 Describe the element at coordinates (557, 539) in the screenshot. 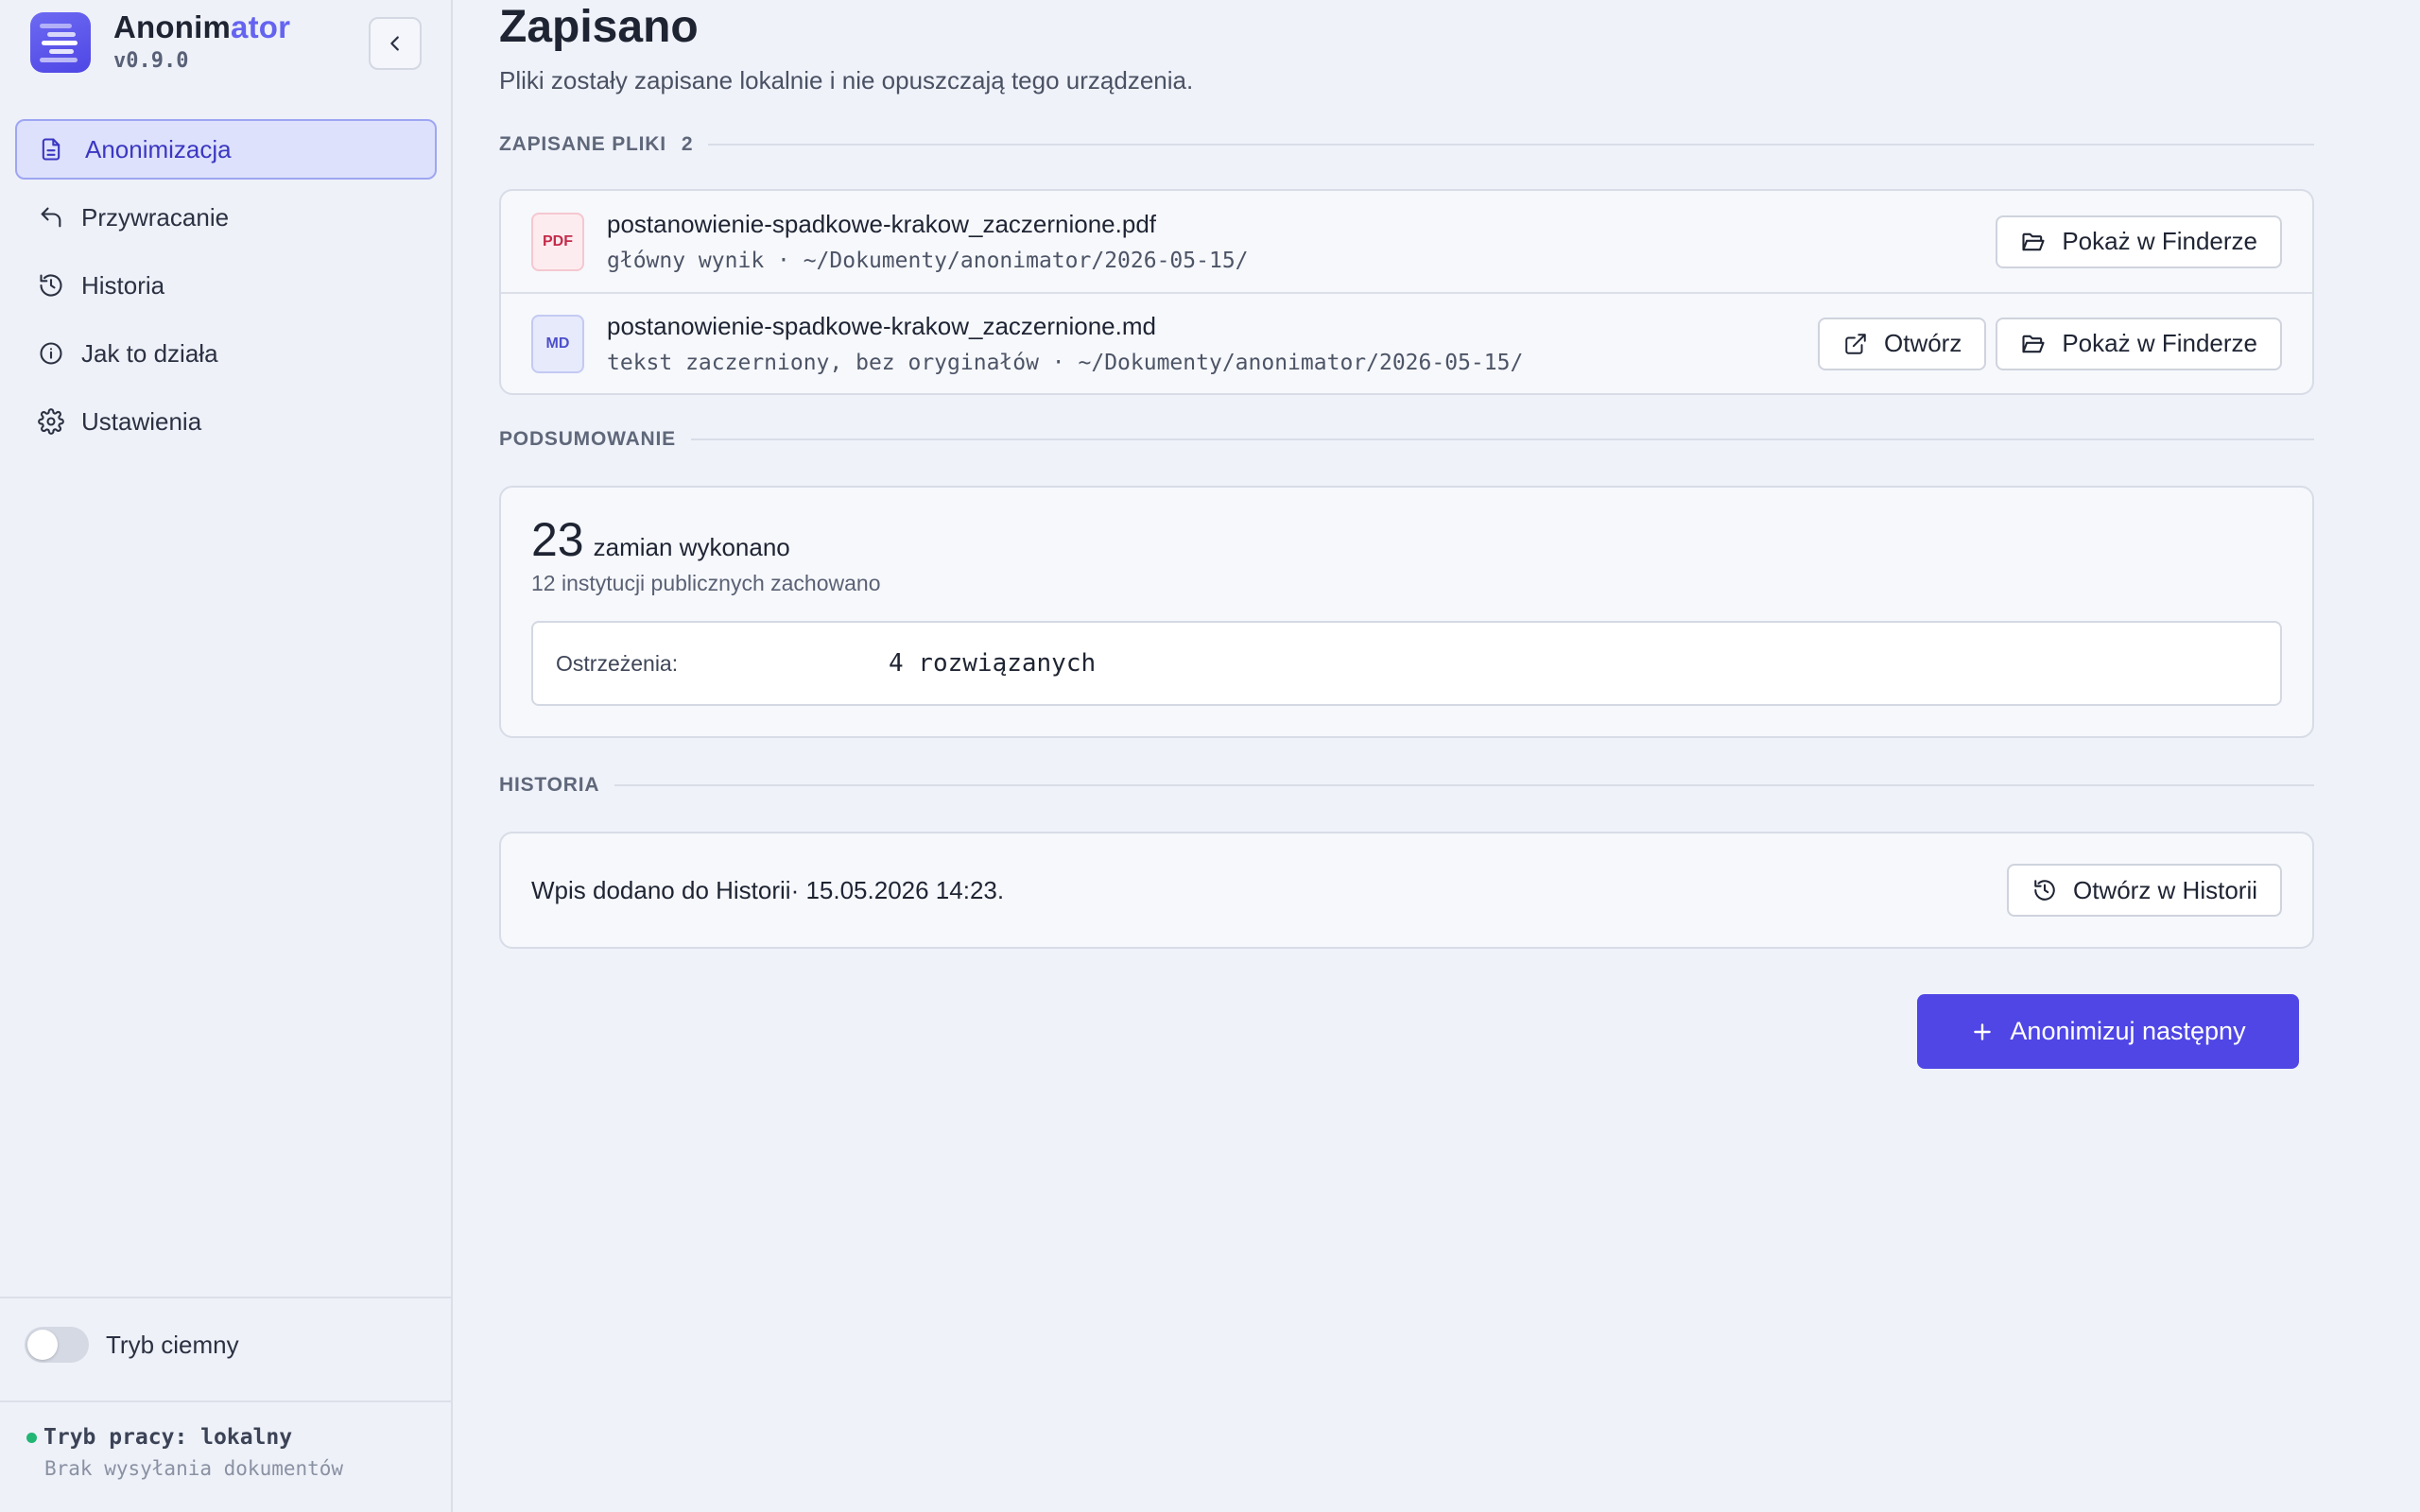

I see `replacements-count: 23` at that location.